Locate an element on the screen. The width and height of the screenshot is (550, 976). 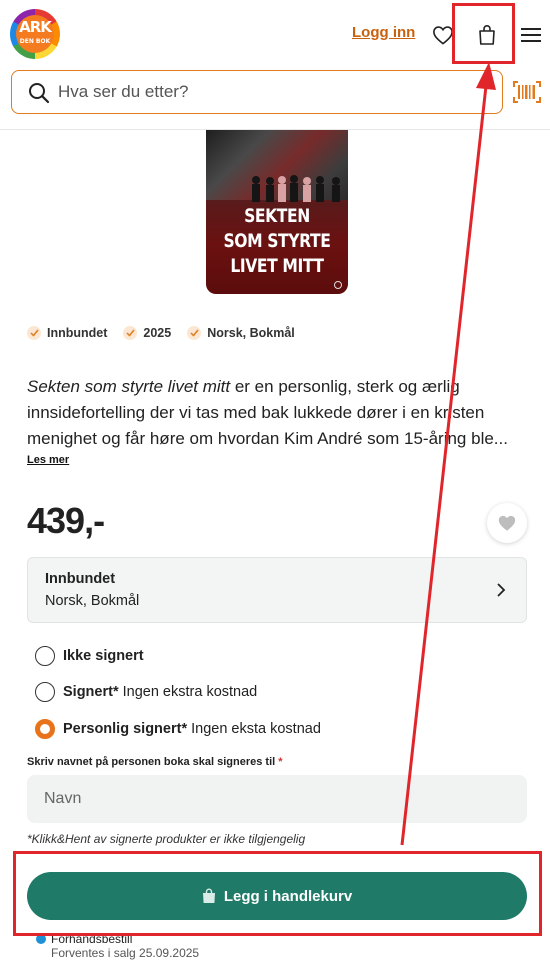
favorite-button is located at coordinates (507, 523).